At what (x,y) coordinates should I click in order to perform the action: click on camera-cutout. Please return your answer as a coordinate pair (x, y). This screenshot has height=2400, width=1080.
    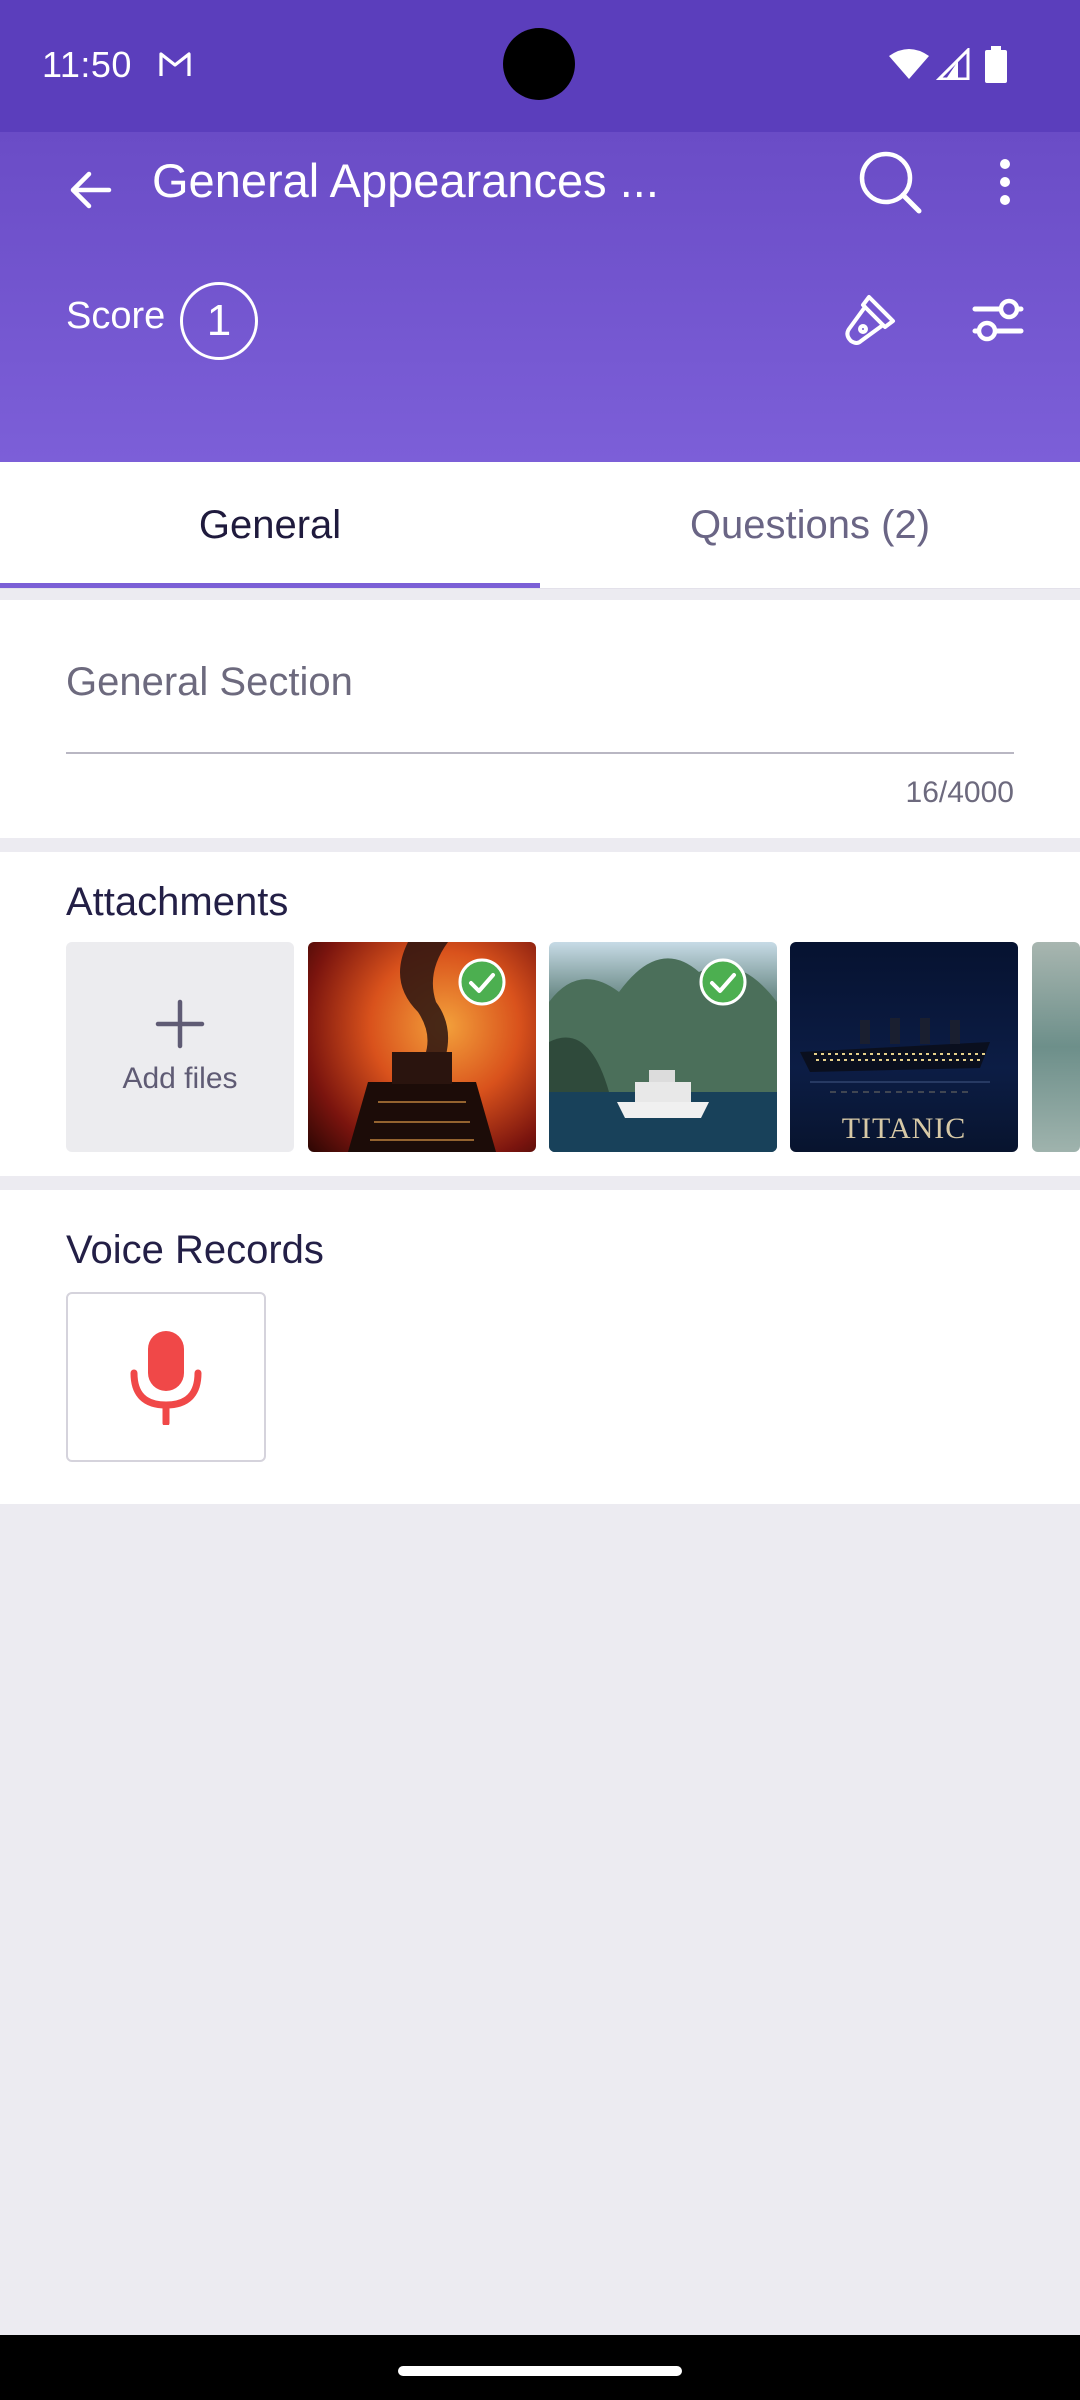
    Looking at the image, I should click on (539, 64).